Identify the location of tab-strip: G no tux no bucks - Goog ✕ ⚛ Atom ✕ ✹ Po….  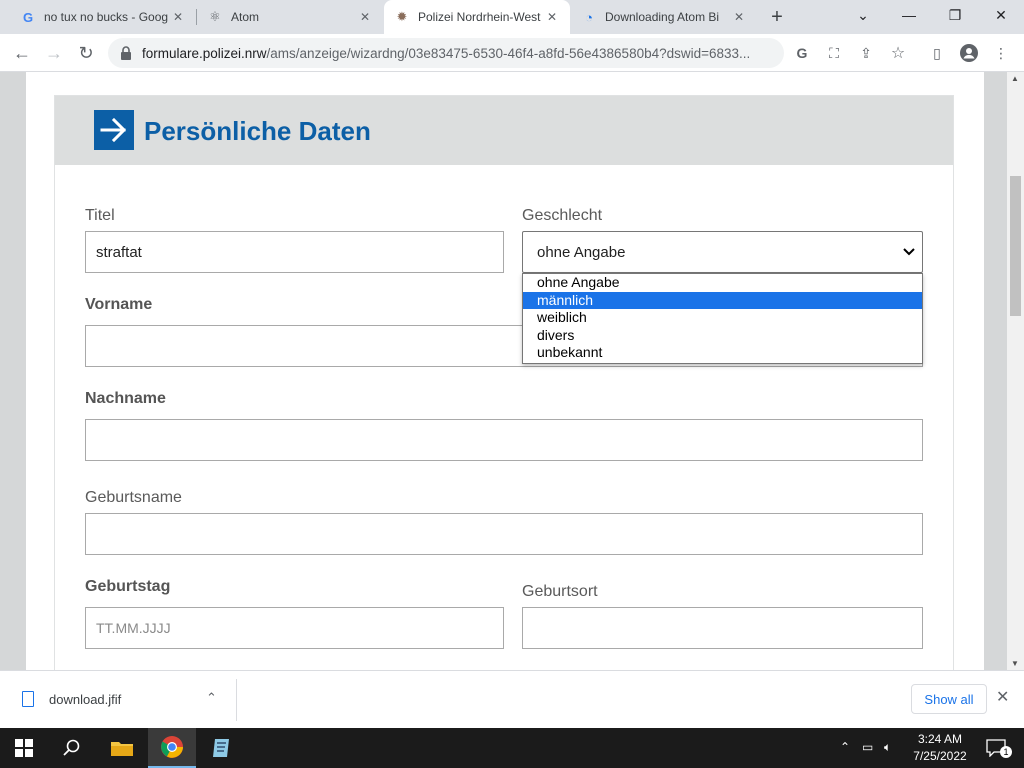
(512, 17).